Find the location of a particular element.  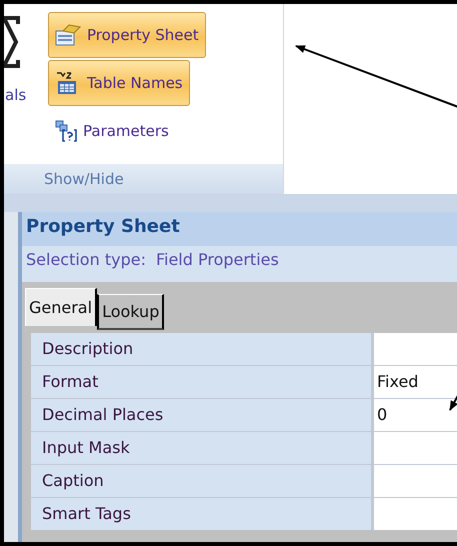

ribbon-button: Property Sheet is located at coordinates (127, 35).